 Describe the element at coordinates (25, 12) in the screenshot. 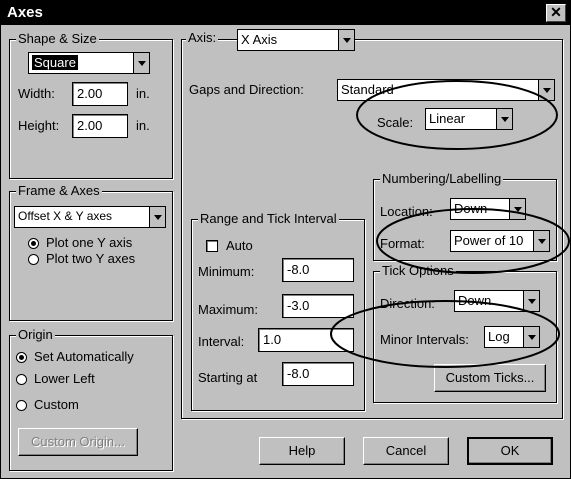

I see `dialog-title: Axes` at that location.